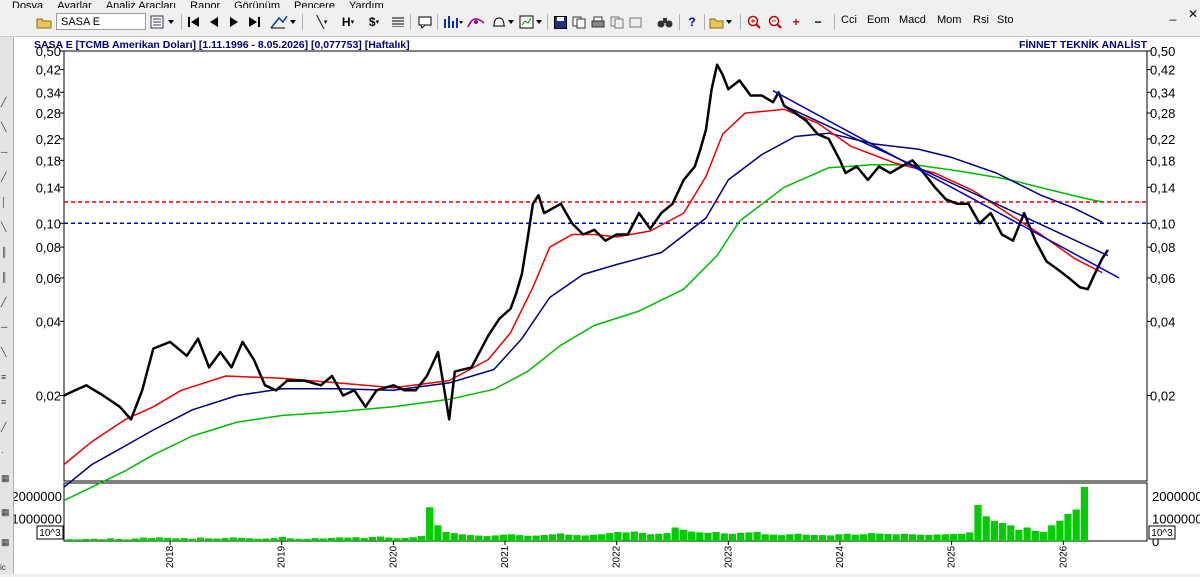 Image resolution: width=1200 pixels, height=577 pixels. I want to click on indicator-macd: Macd, so click(912, 20).